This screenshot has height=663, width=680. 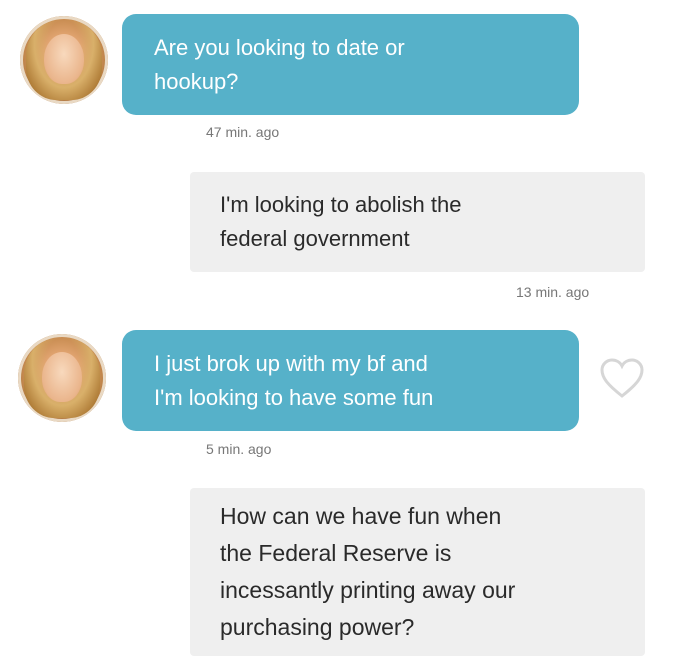 I want to click on message-text-line: purchasing power?, so click(x=317, y=627).